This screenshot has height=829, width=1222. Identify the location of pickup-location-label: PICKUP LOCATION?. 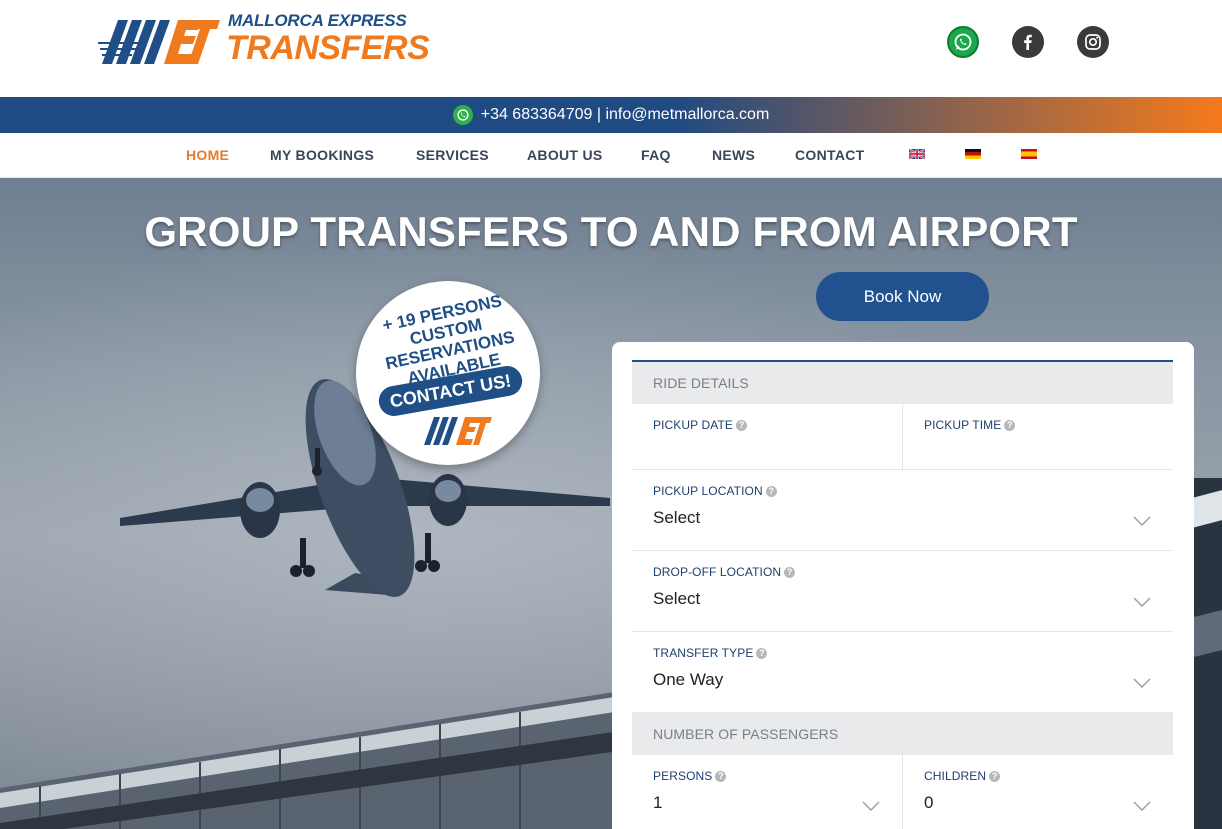
(903, 491).